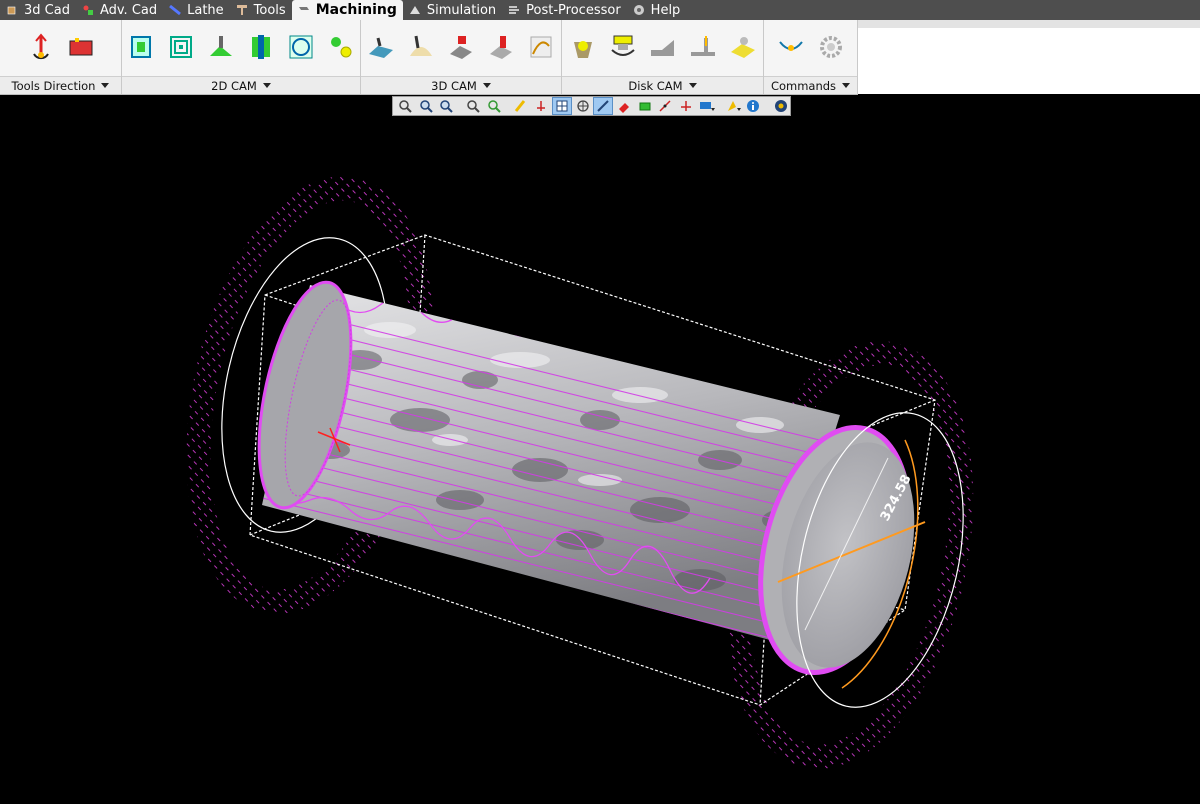 This screenshot has width=1200, height=804. I want to click on disk-roughing-icon, so click(623, 47).